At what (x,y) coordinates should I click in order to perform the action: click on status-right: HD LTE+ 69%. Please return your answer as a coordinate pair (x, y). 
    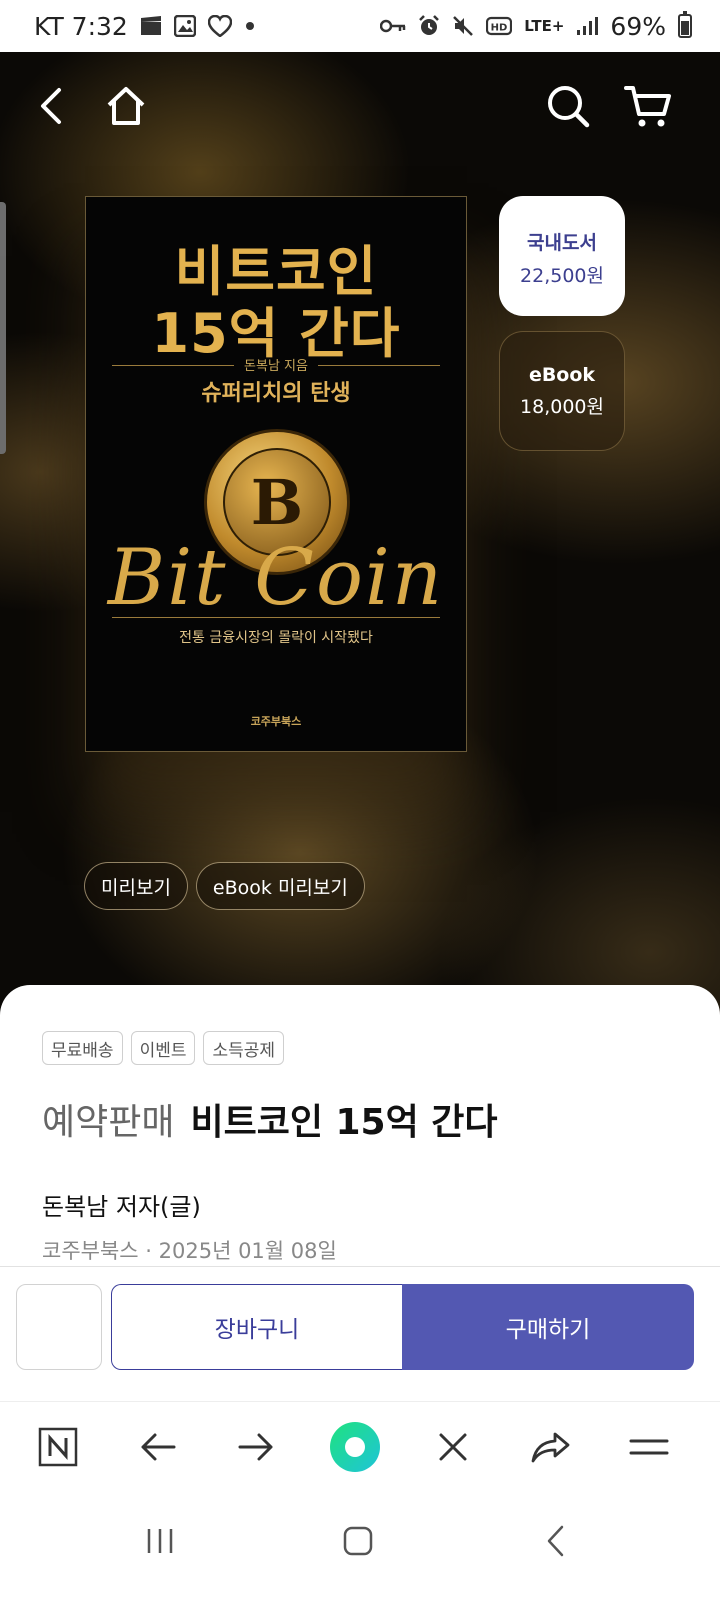
    Looking at the image, I should click on (536, 26).